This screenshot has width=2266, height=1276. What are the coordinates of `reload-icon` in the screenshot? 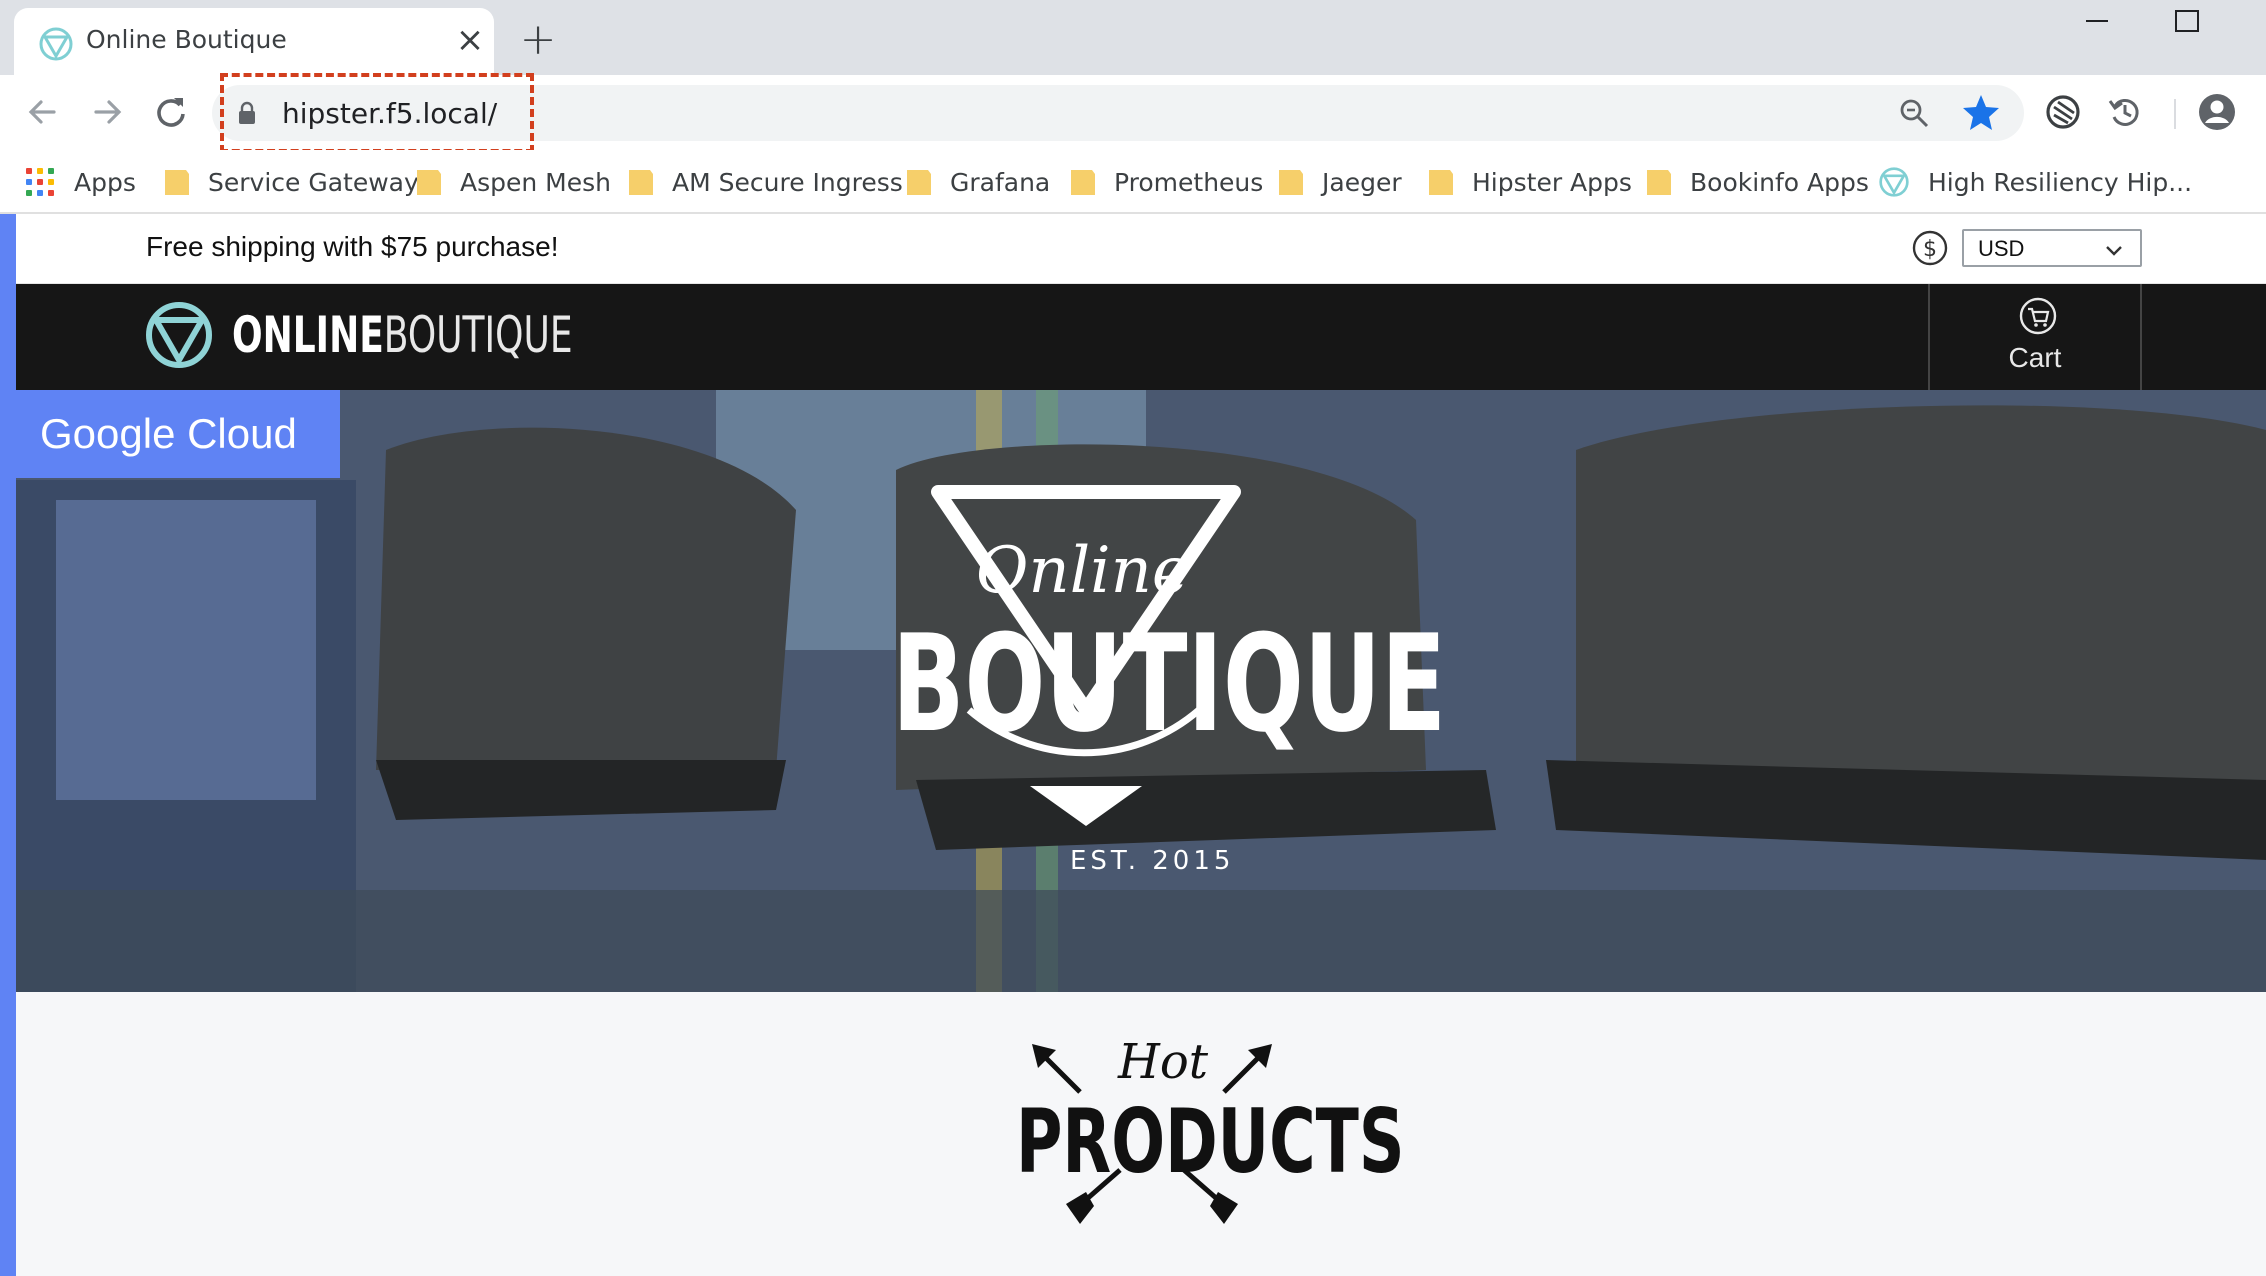 It's located at (171, 112).